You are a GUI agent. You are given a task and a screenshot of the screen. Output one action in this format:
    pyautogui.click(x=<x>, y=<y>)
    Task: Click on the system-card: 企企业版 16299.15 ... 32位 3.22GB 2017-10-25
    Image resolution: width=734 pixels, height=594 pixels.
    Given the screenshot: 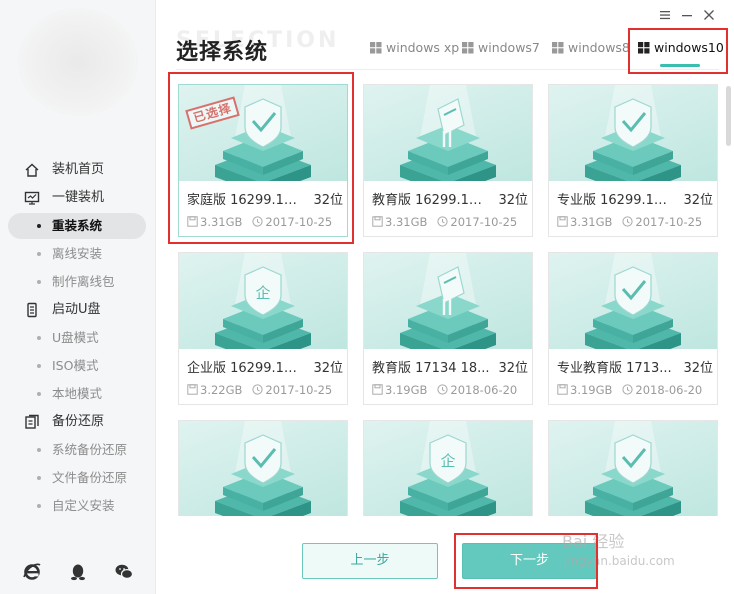 What is the action you would take?
    pyautogui.click(x=263, y=328)
    